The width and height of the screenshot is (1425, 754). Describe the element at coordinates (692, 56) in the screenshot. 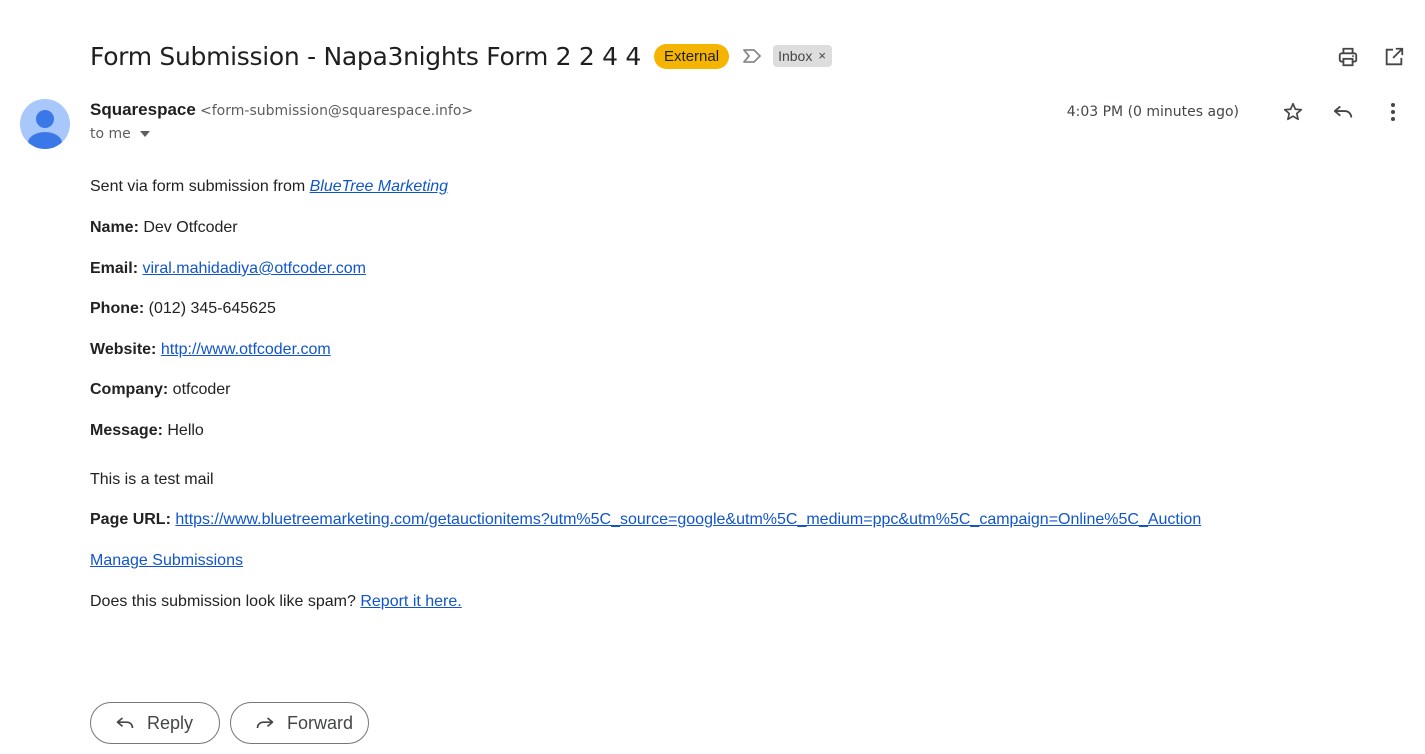

I see `external-badge: External` at that location.